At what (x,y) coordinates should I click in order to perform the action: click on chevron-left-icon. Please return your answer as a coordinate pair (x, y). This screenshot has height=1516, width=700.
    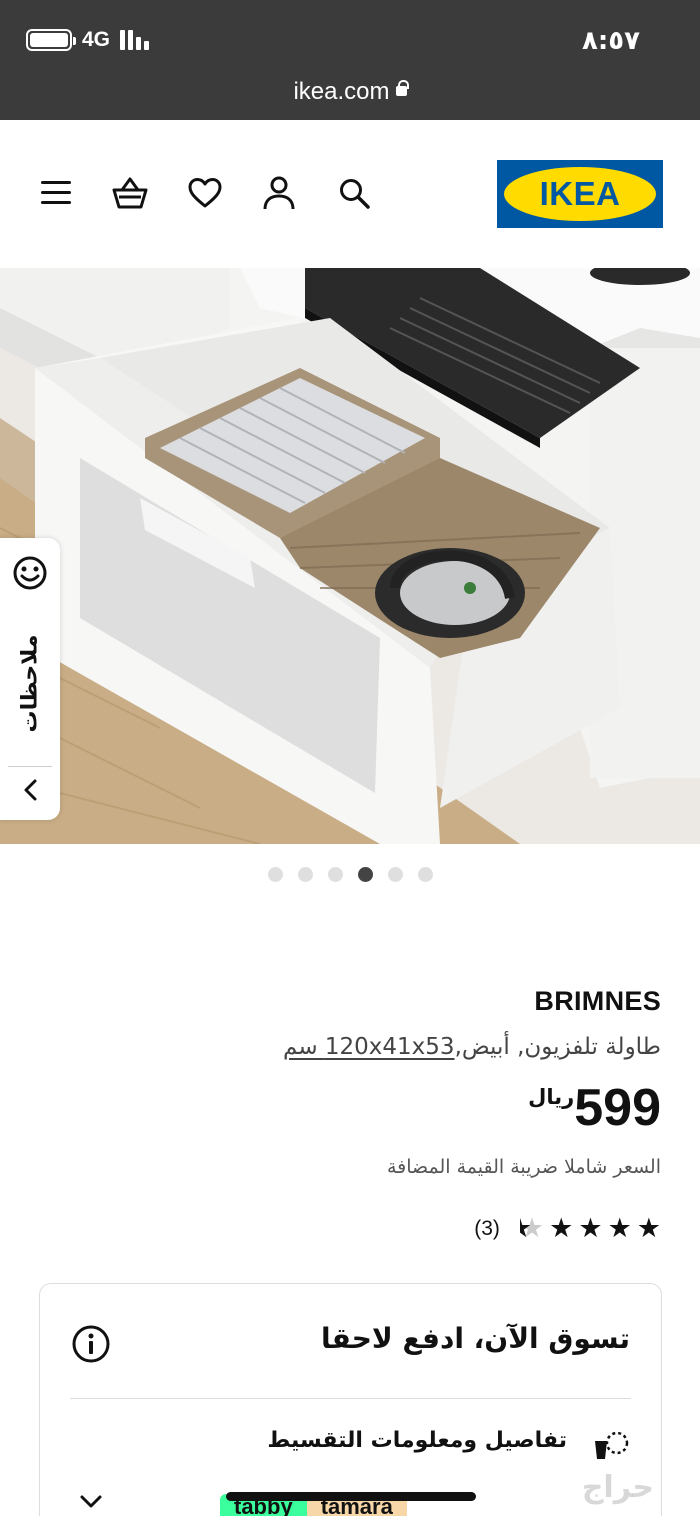
    Looking at the image, I should click on (30, 790).